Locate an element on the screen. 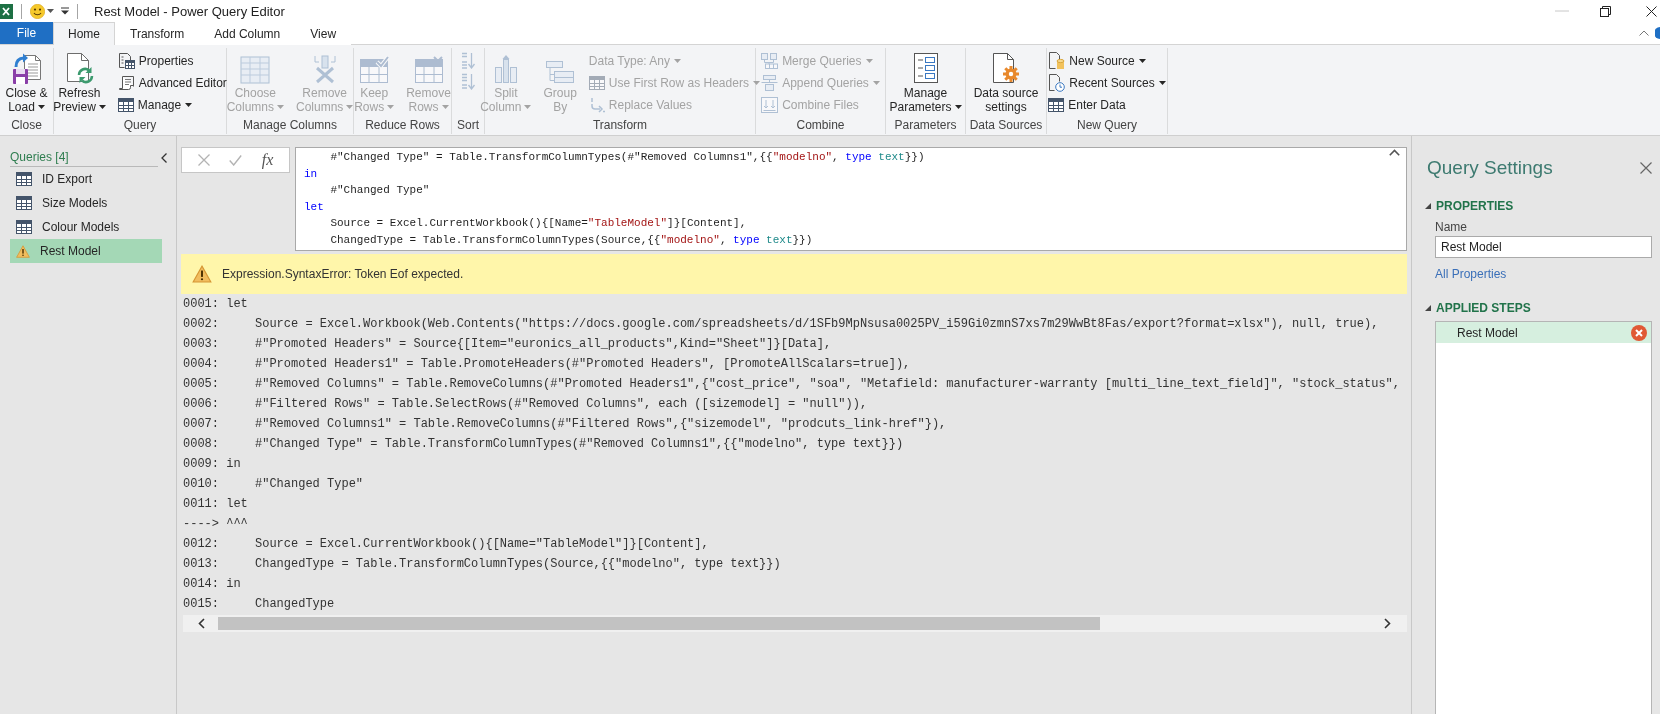 Image resolution: width=1660 pixels, height=714 pixels. group-label: Combine is located at coordinates (820, 125).